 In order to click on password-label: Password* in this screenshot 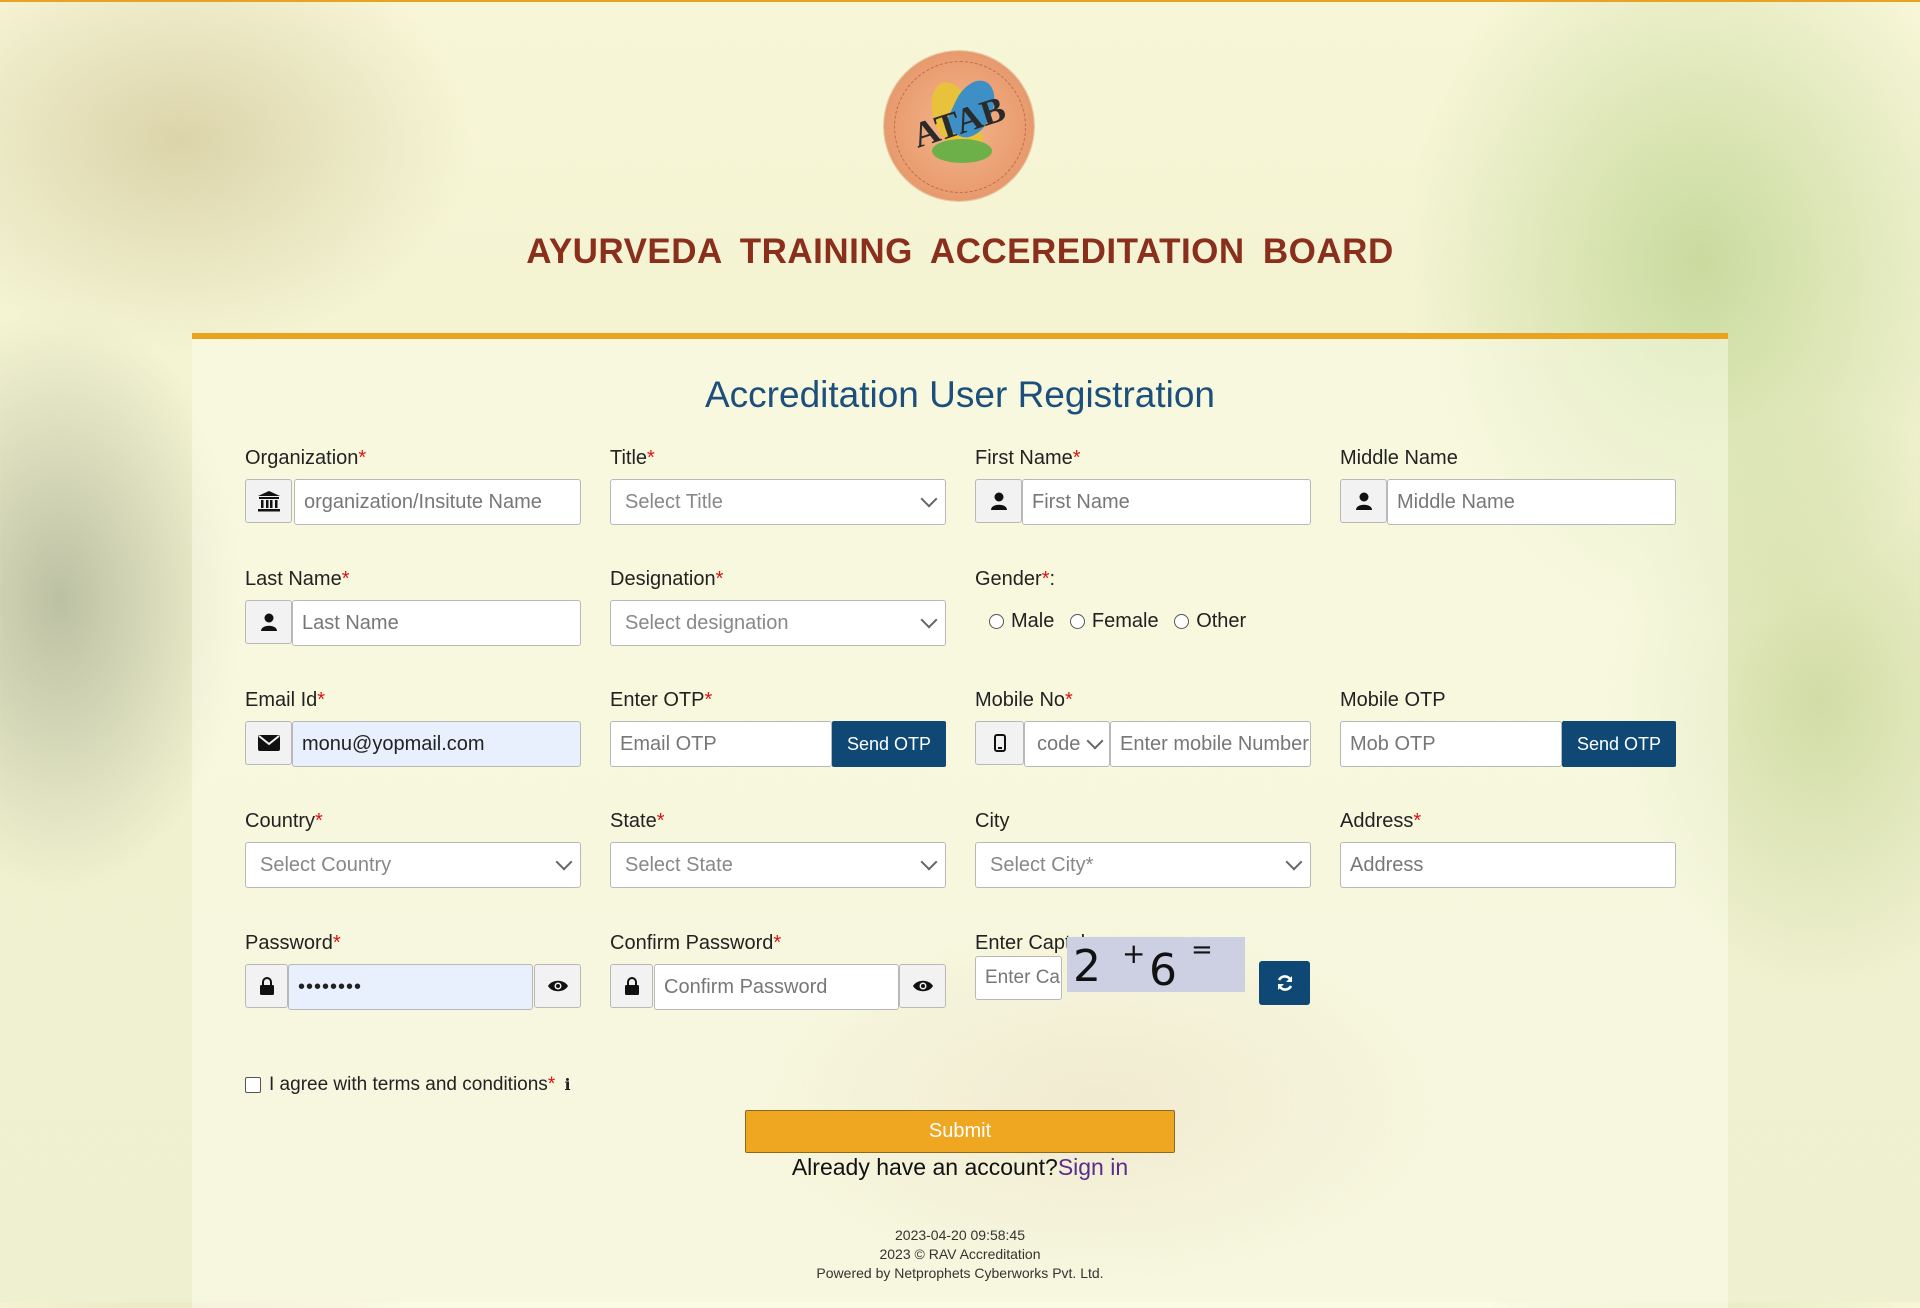, I will do `click(293, 943)`.